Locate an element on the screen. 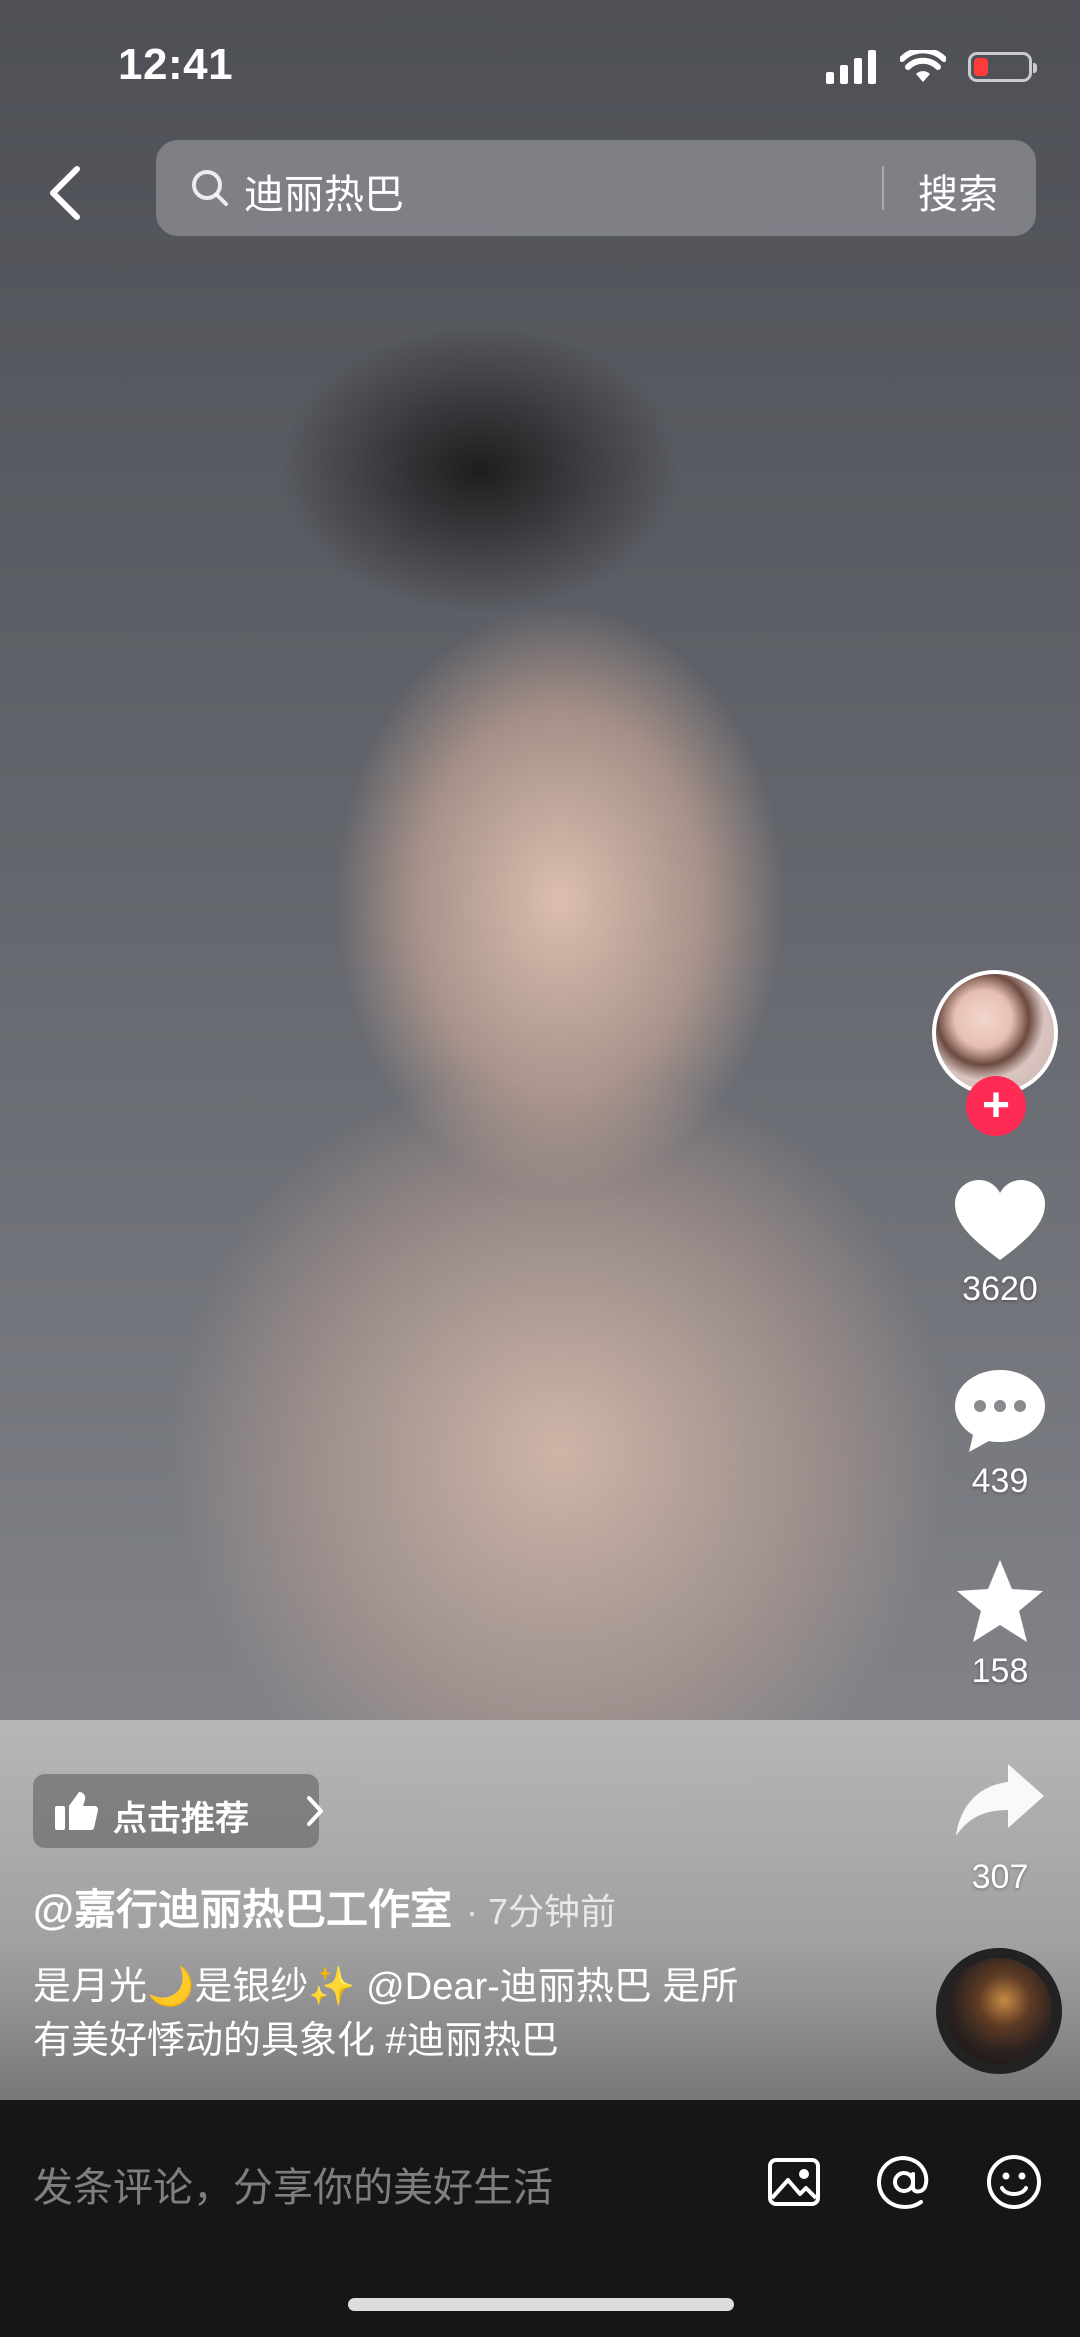 The image size is (1080, 2337). search-icon is located at coordinates (210, 188).